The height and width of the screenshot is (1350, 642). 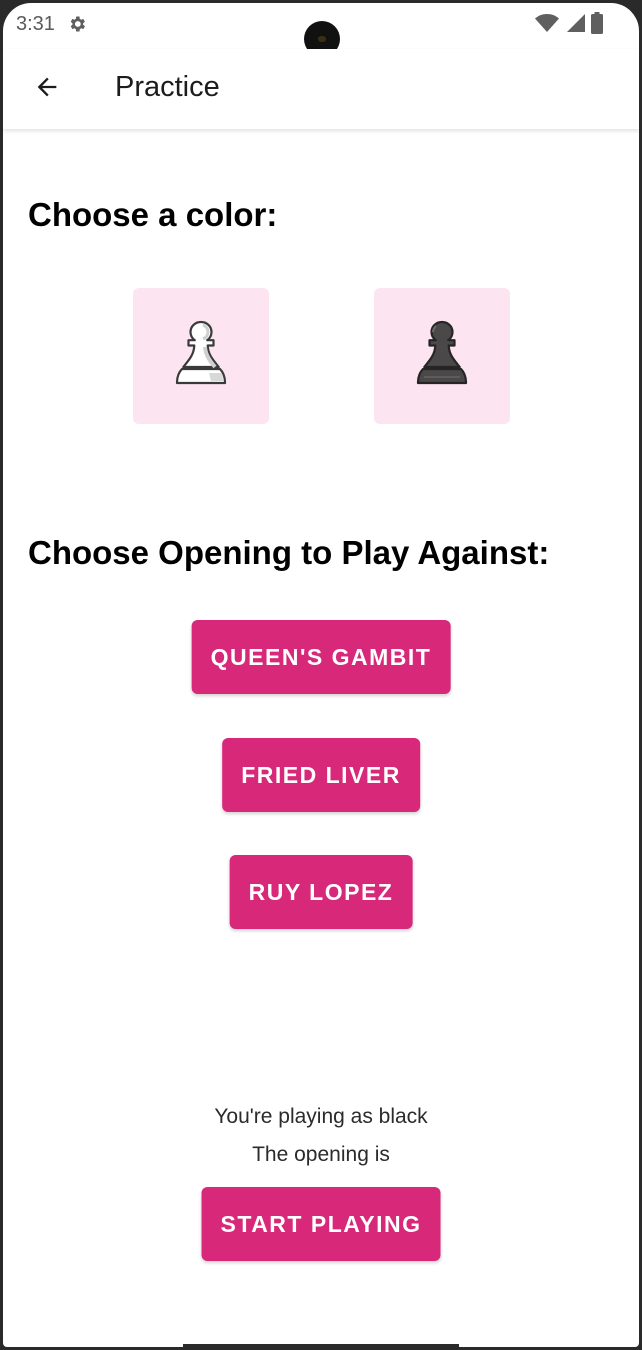 I want to click on app-bar: Practice, so click(x=321, y=89).